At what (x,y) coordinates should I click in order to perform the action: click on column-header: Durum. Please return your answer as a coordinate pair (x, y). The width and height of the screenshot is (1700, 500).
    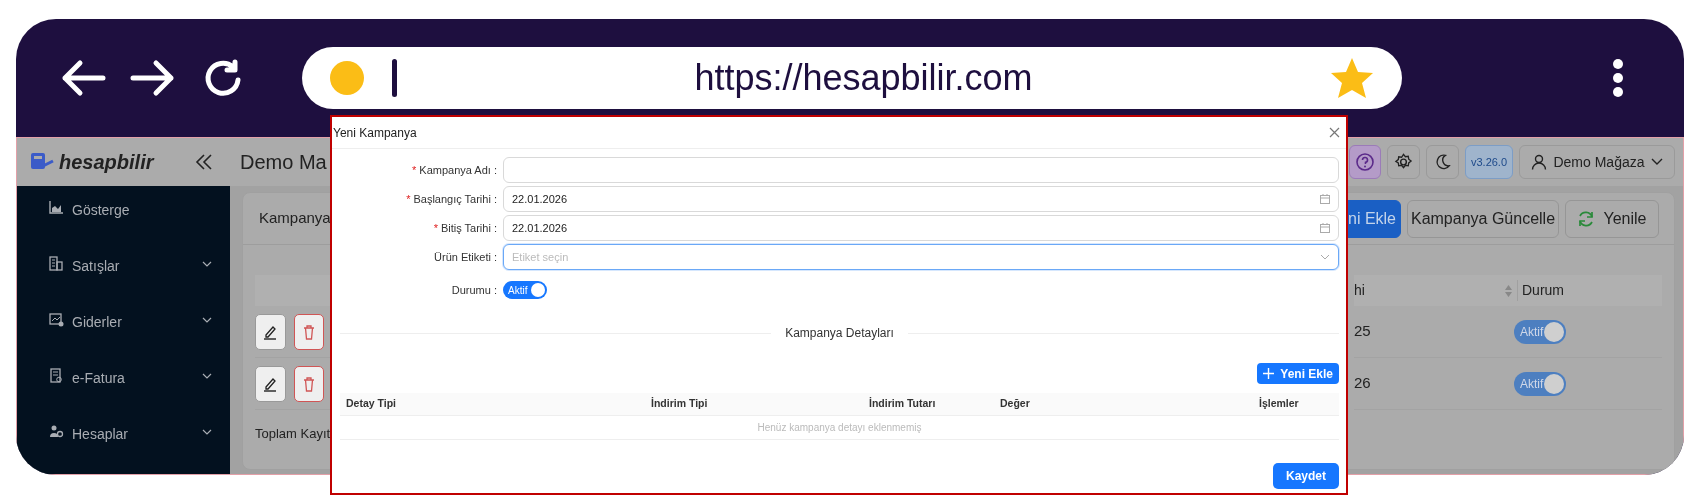
    Looking at the image, I should click on (1542, 290).